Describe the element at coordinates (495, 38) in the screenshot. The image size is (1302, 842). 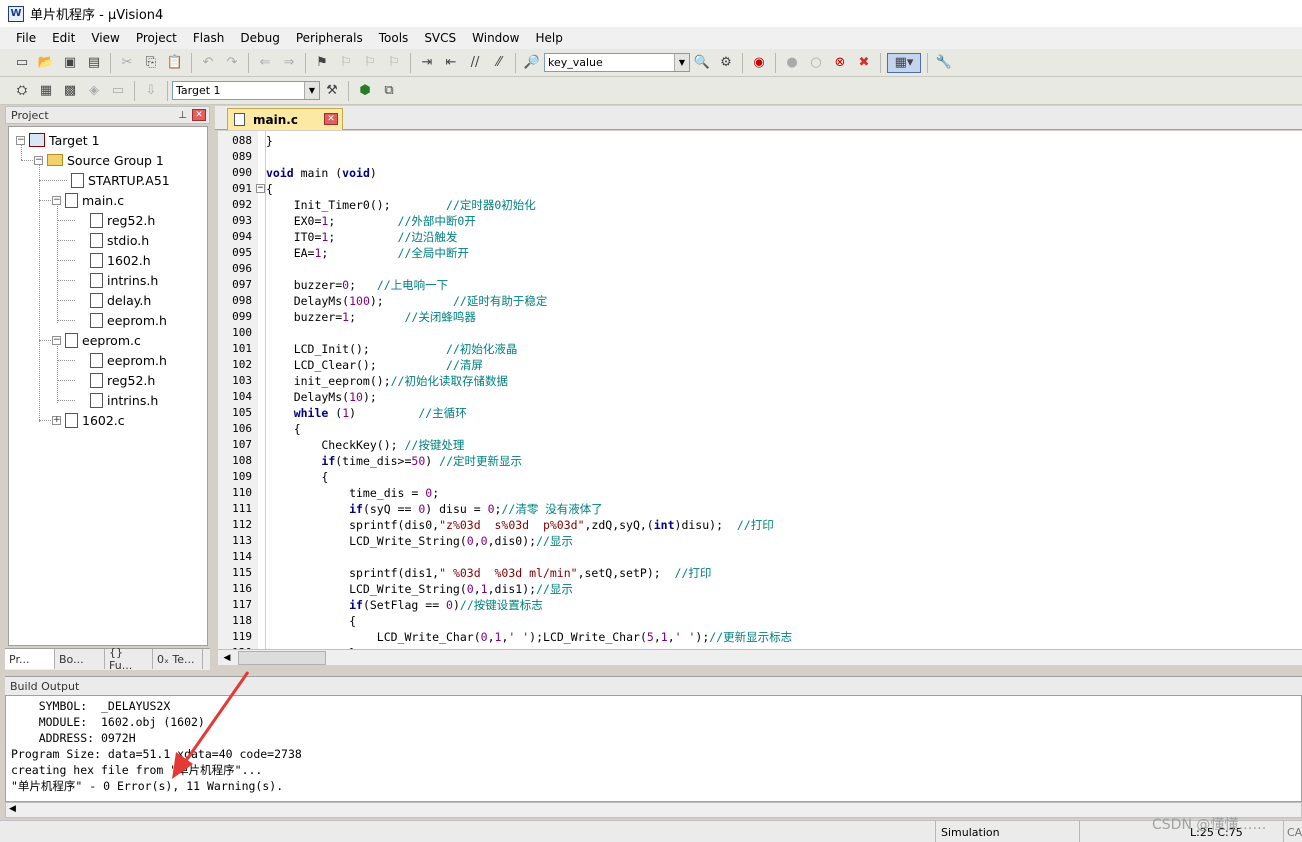
I see `menu-window: Window` at that location.